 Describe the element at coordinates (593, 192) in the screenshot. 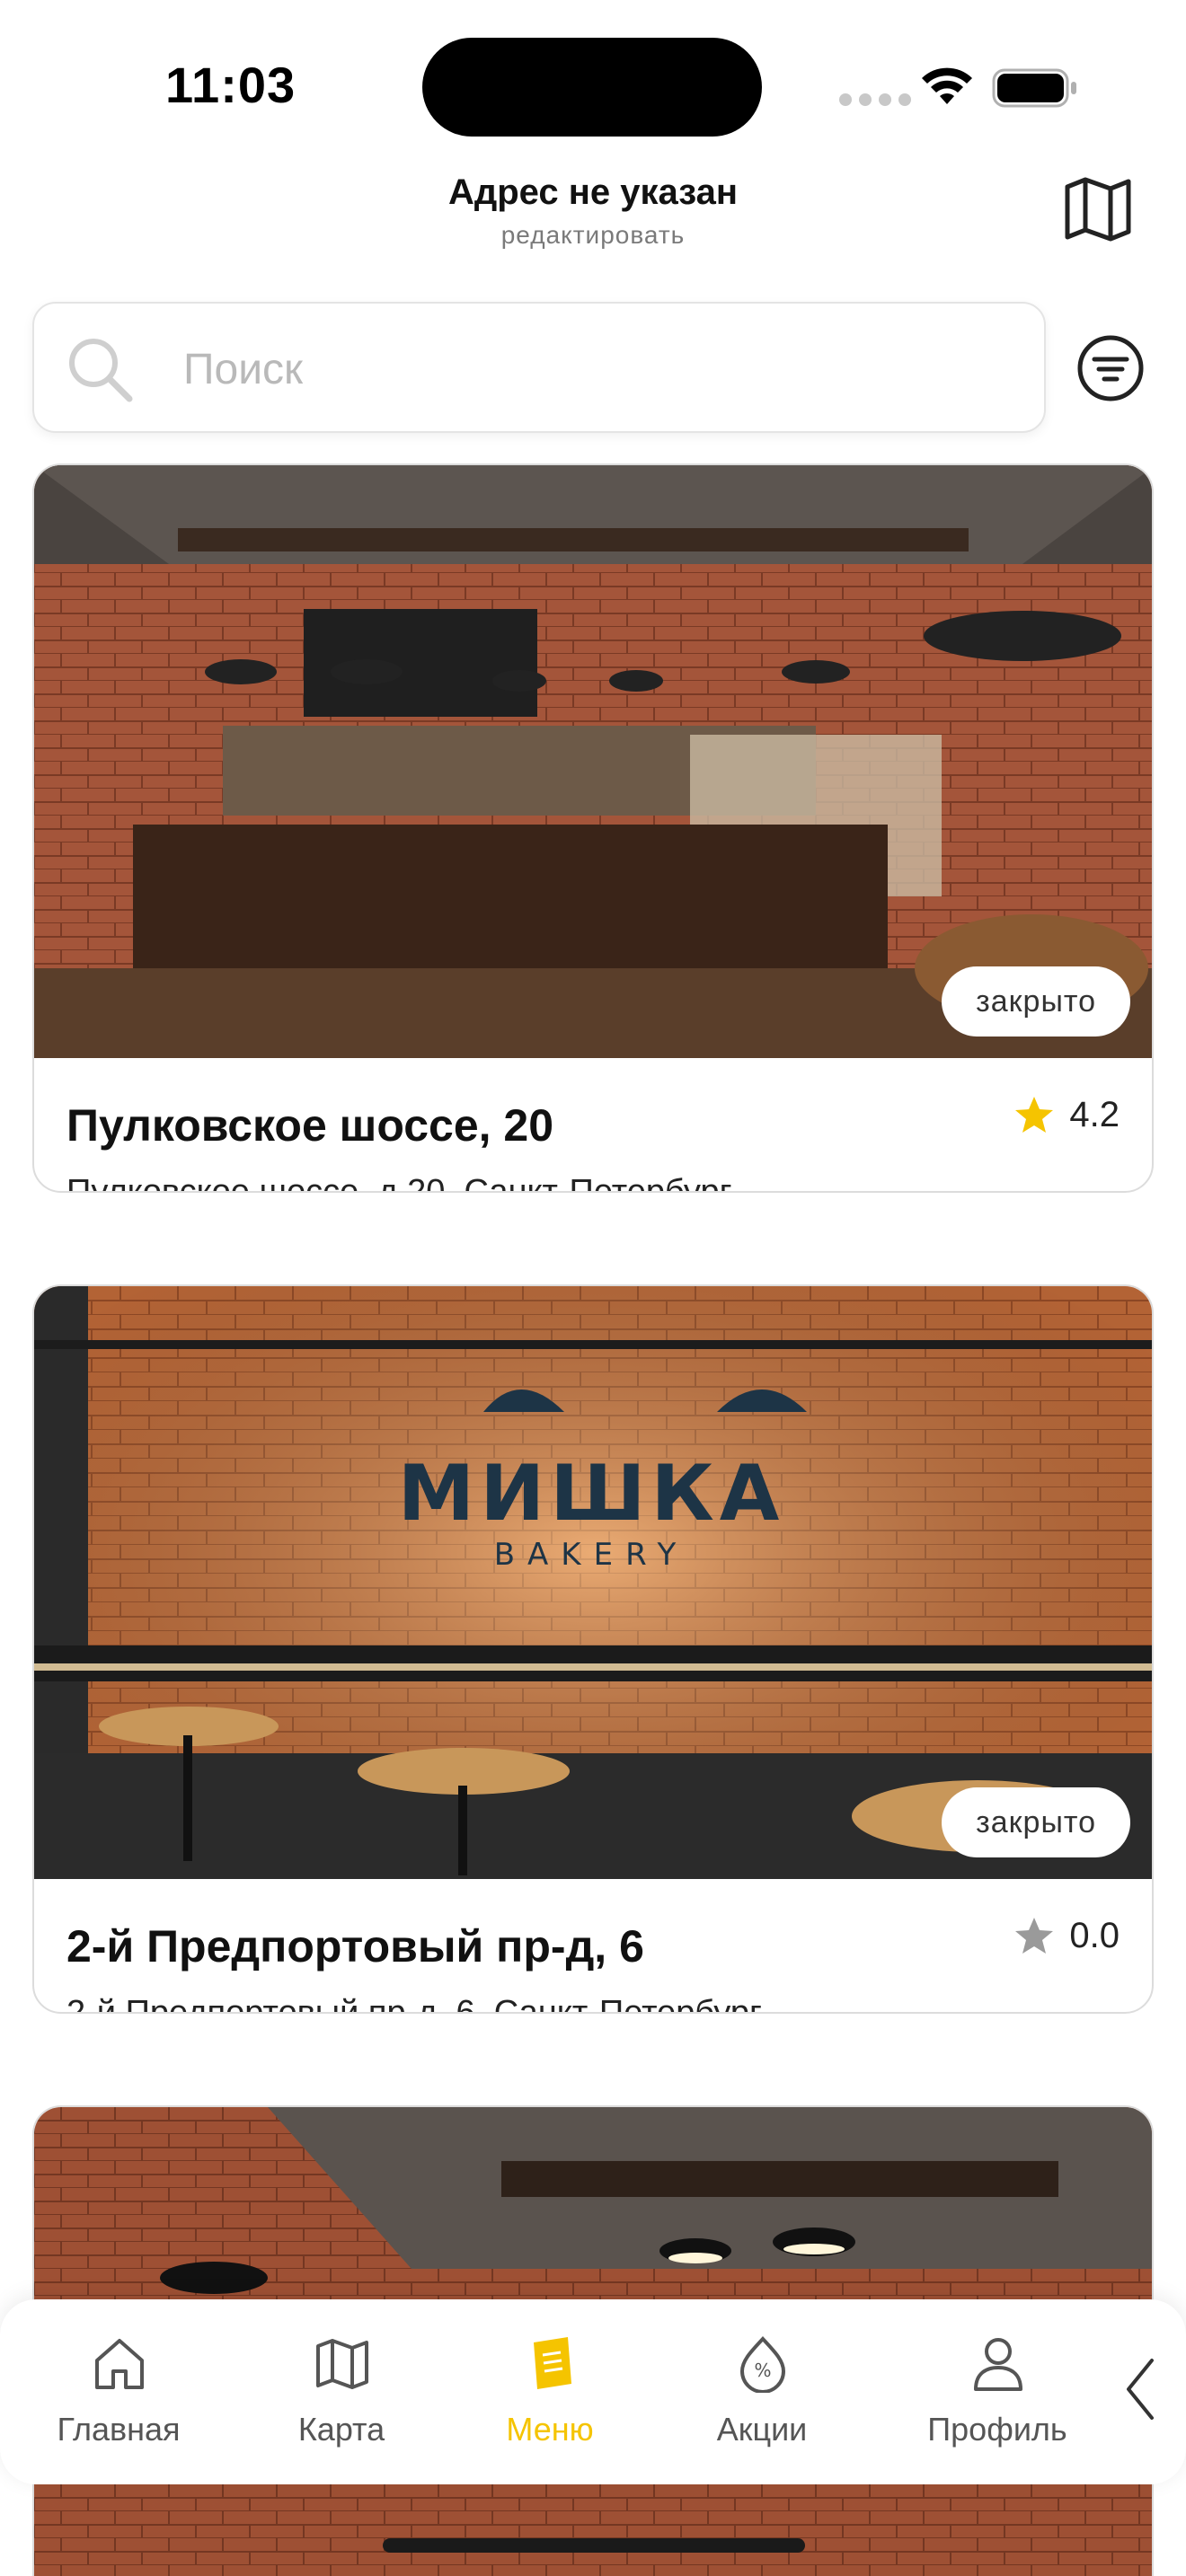

I see `address-title: Адрес не указан` at that location.